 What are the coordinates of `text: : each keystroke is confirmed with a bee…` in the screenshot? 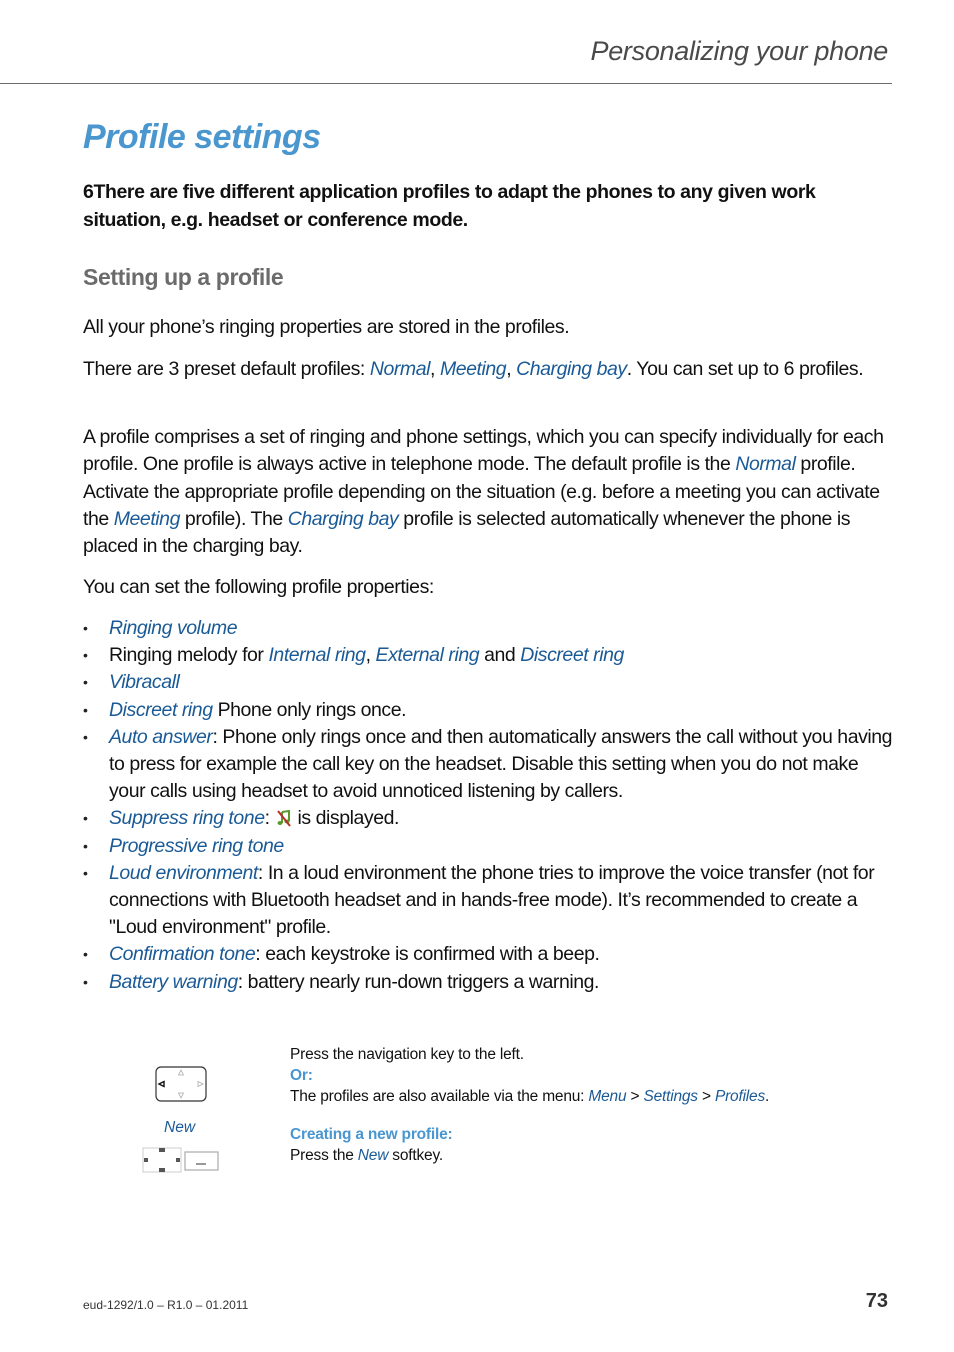 It's located at (427, 954).